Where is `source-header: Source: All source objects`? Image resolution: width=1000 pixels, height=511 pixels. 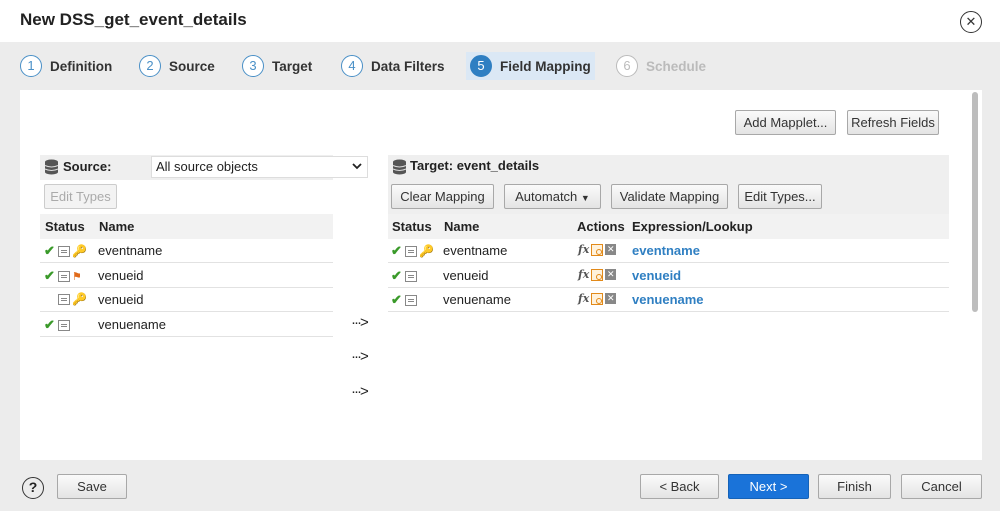 source-header: Source: All source objects is located at coordinates (204, 167).